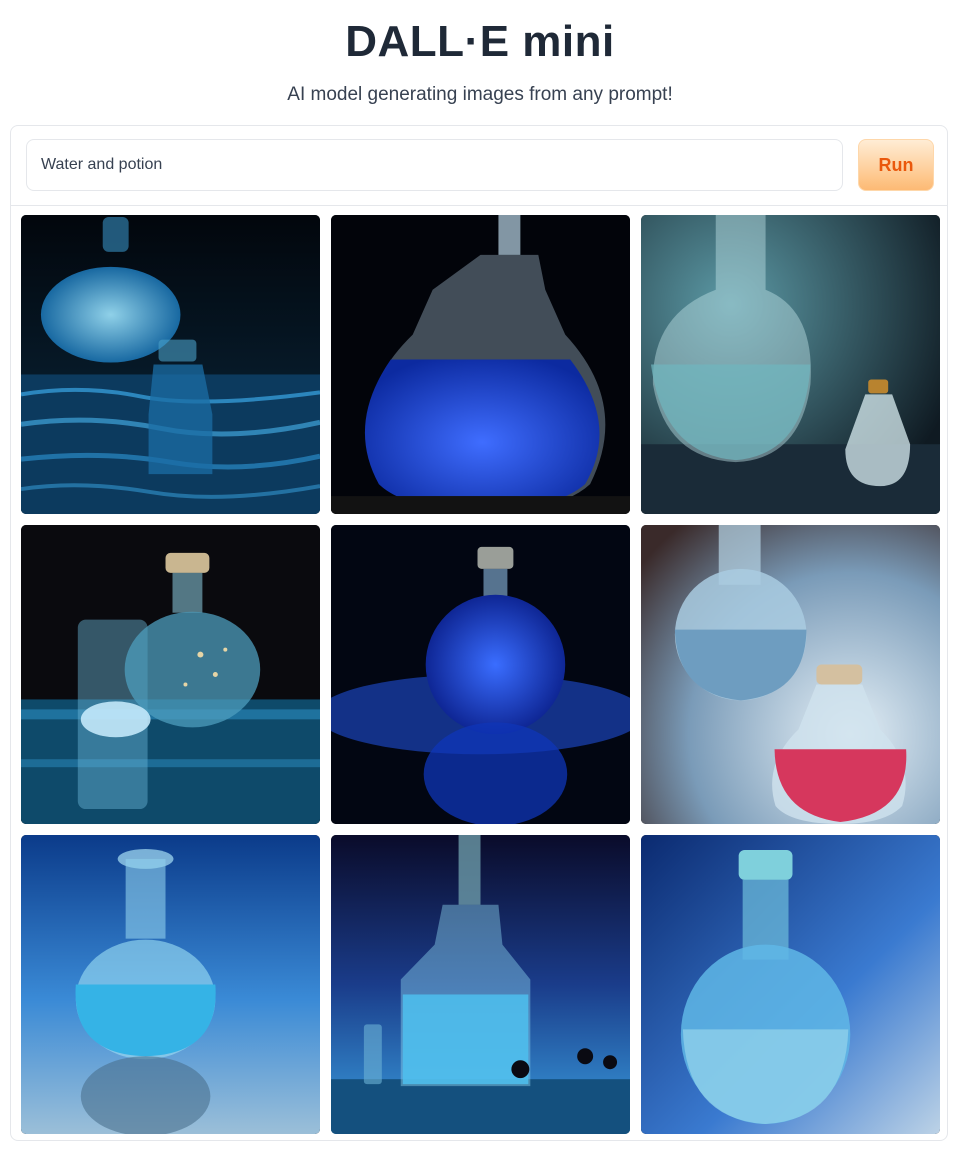 The image size is (960, 1155). I want to click on gallery-image-5-graphic, so click(480, 674).